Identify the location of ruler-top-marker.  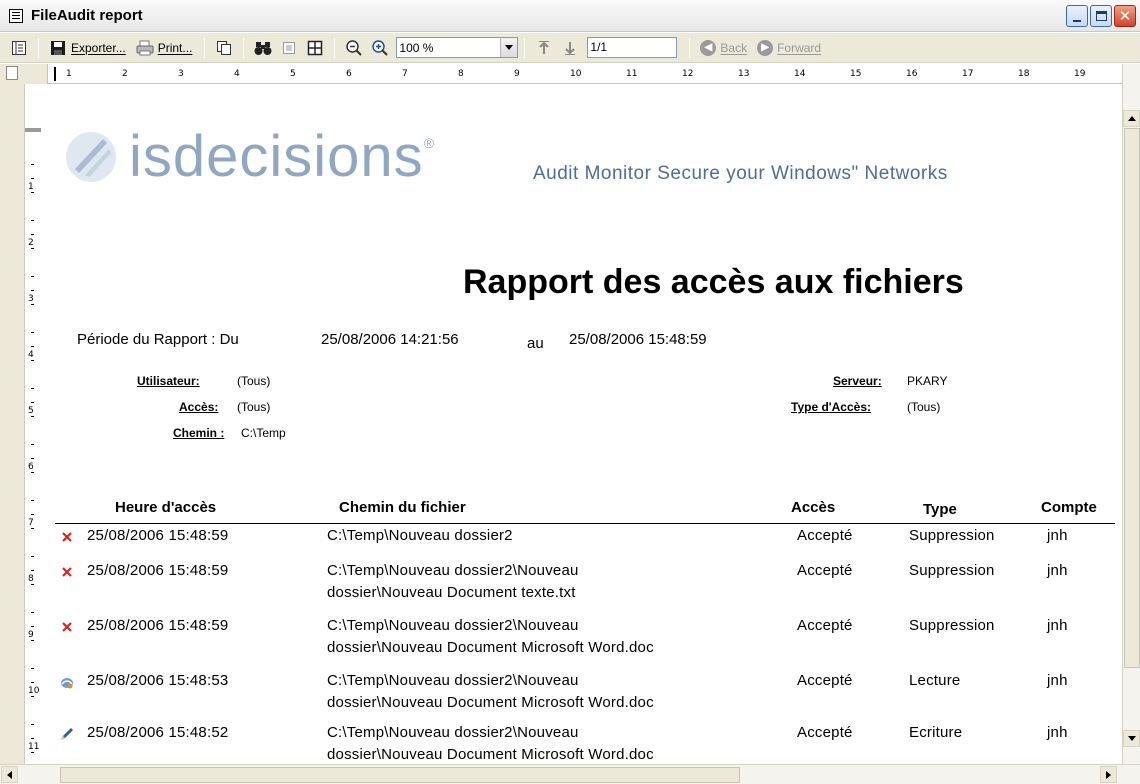
(33, 130).